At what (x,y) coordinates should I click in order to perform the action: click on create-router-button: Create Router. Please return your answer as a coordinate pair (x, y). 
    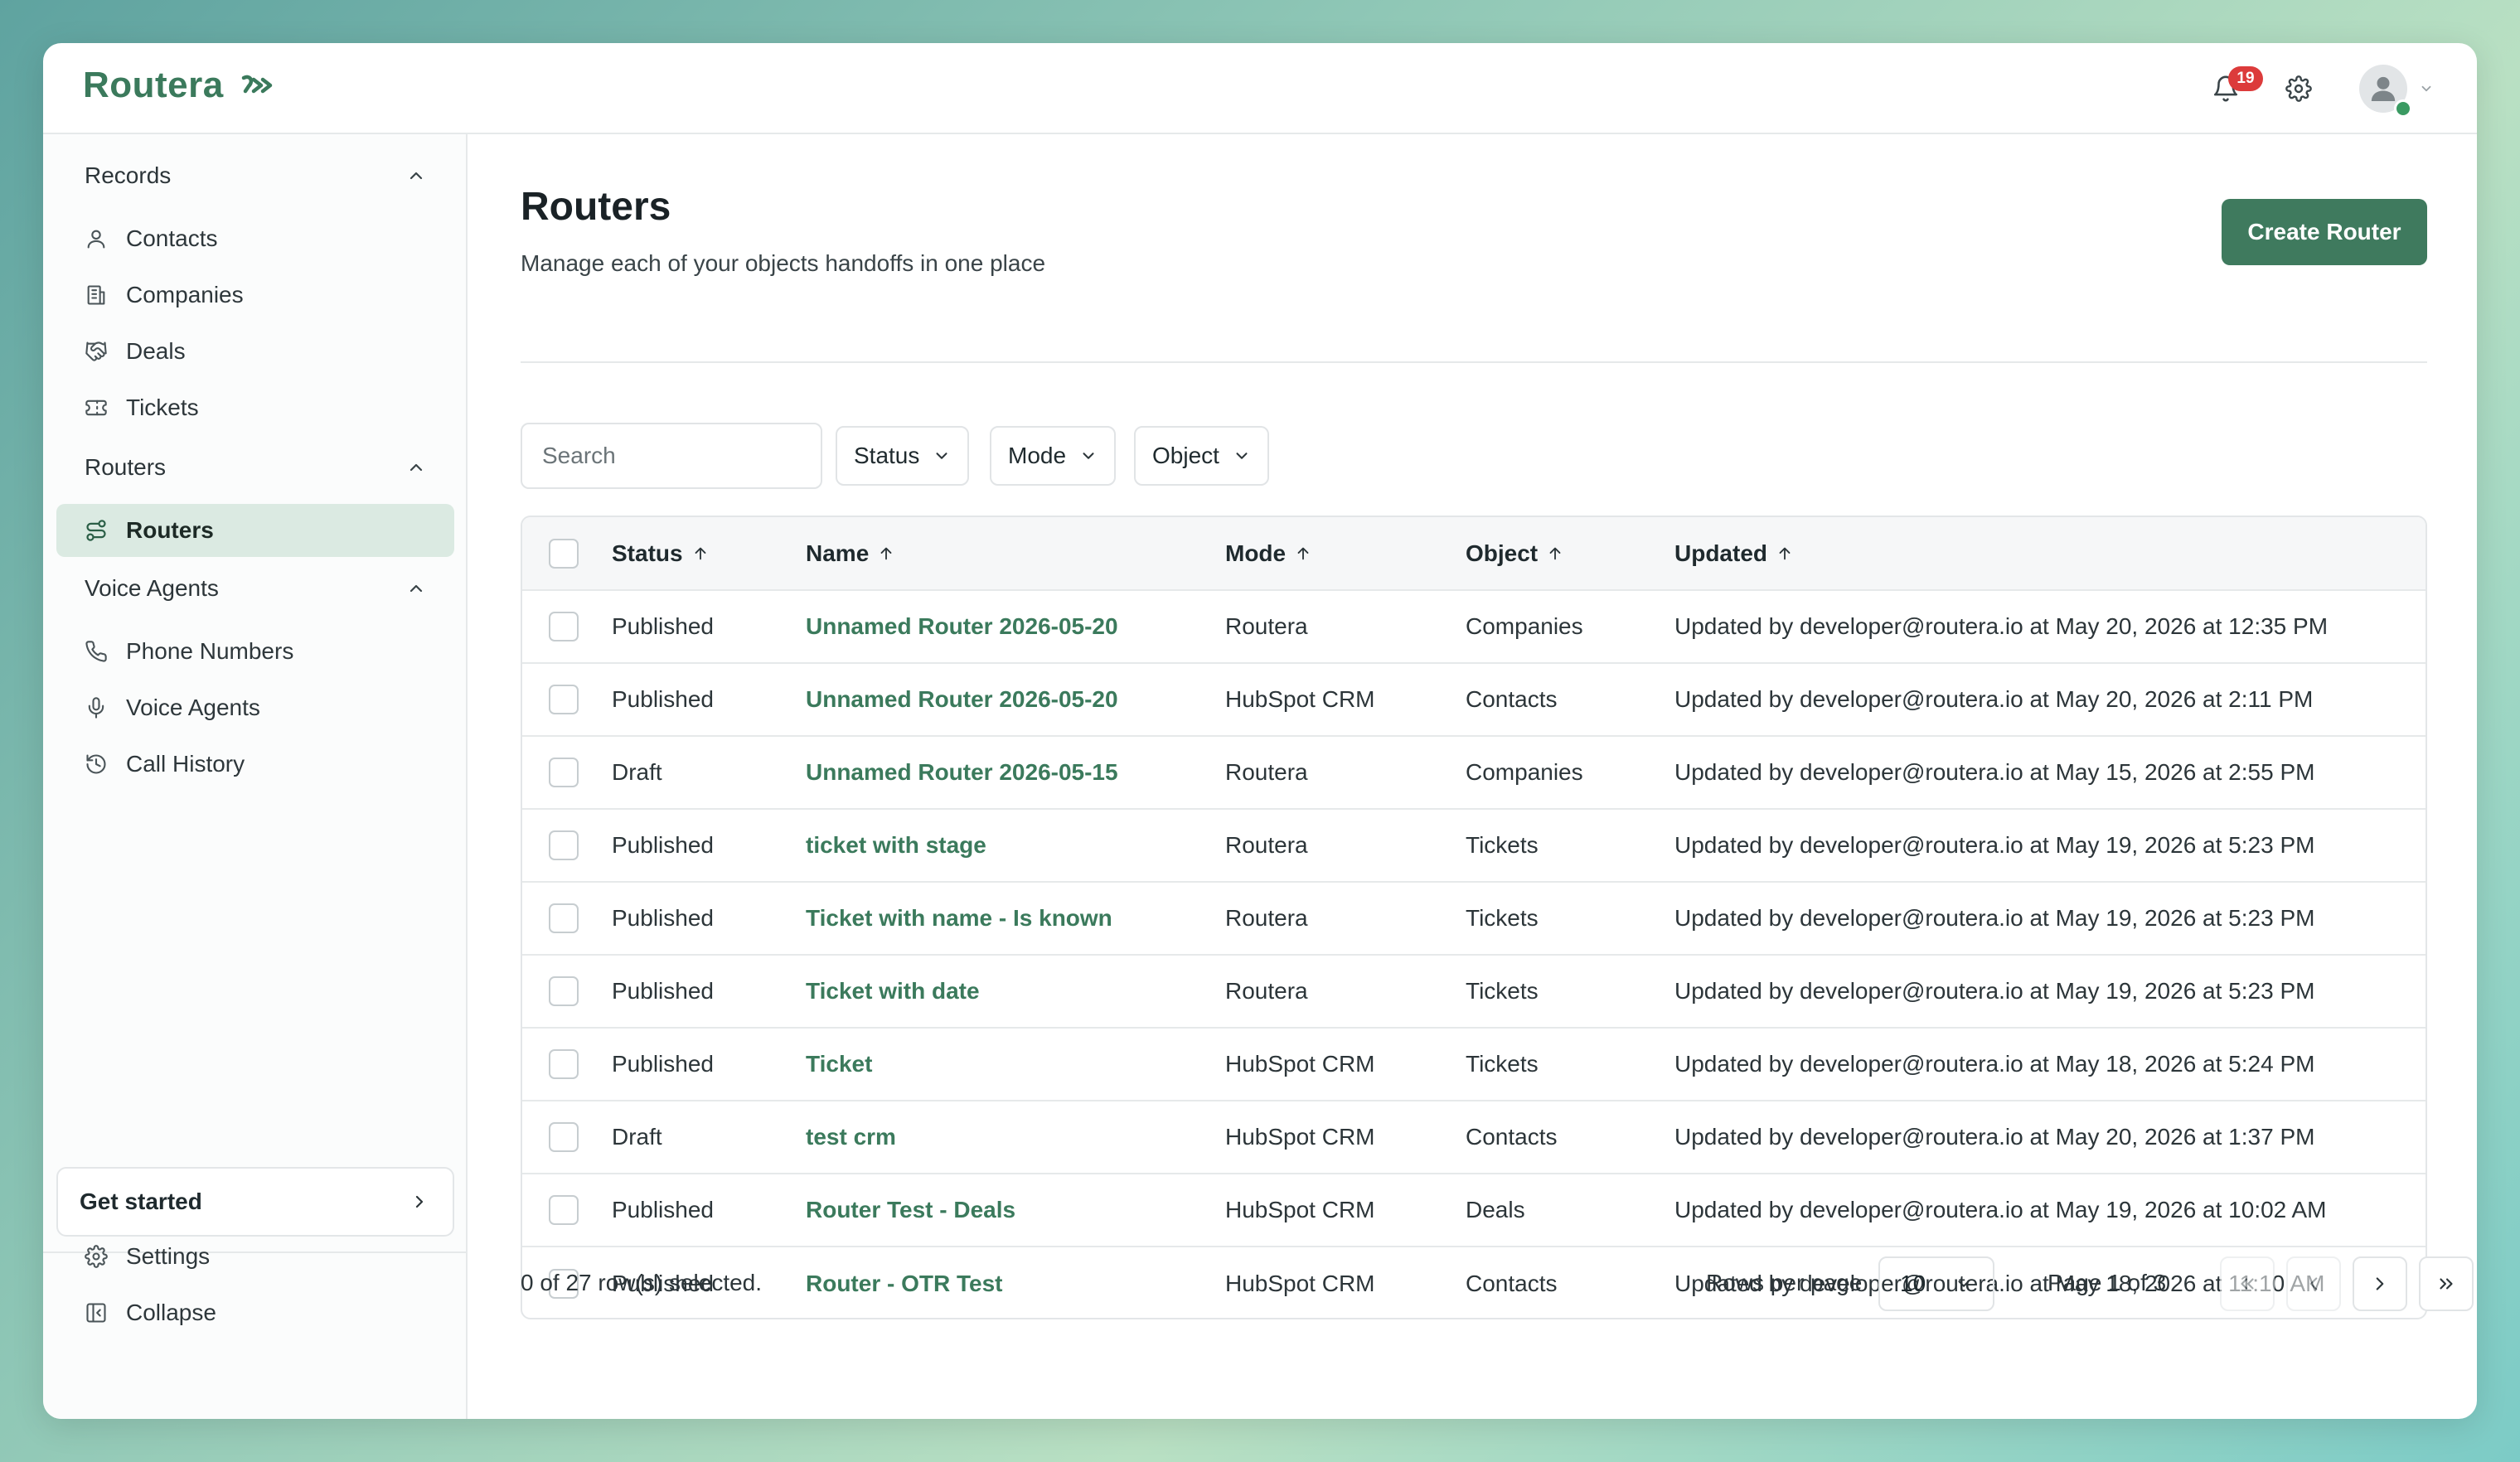
    Looking at the image, I should click on (2324, 232).